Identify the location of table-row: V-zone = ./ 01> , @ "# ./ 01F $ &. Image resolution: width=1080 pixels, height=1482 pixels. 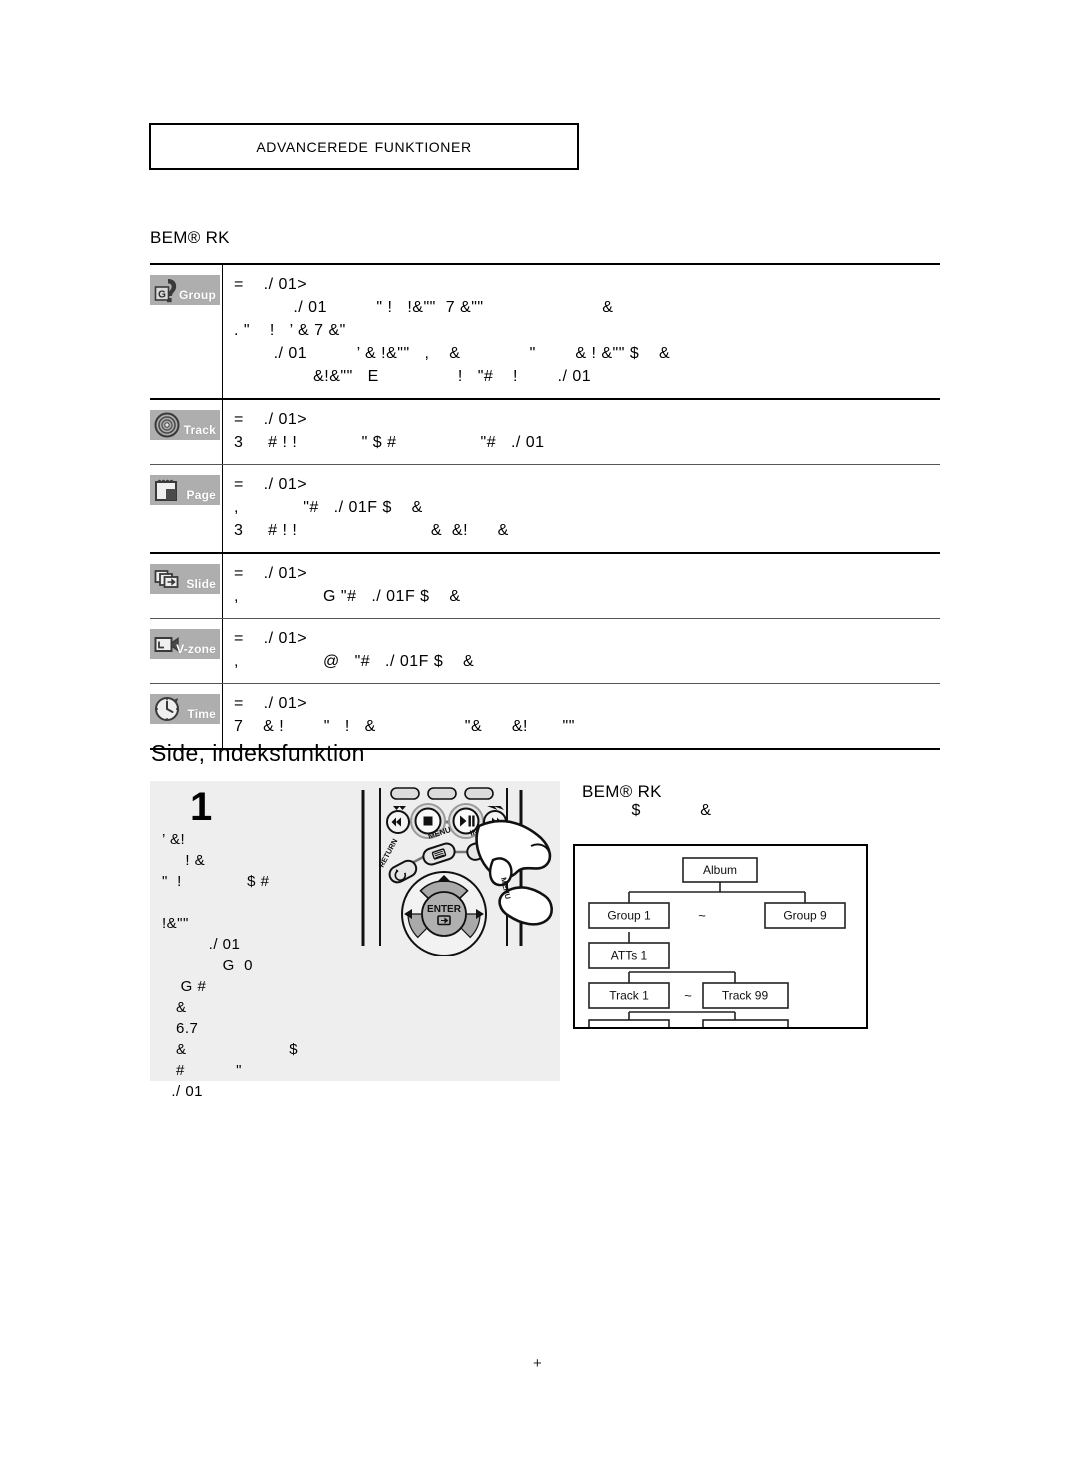
(545, 651).